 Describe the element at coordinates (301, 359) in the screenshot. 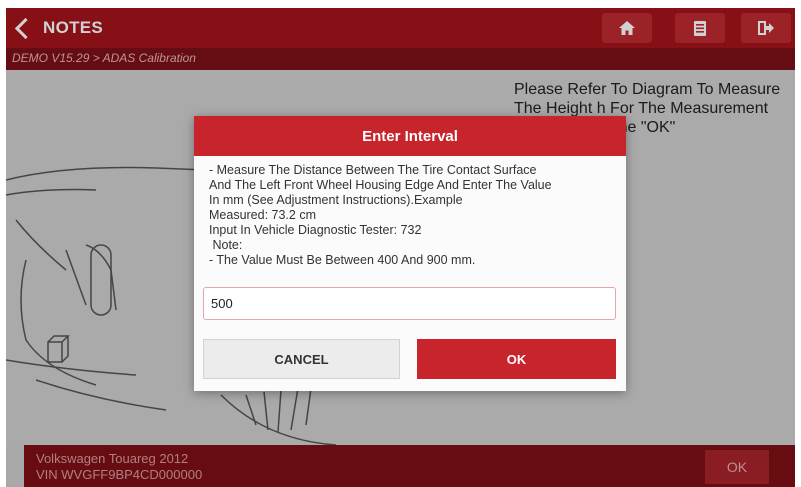

I see `cancel-button: CANCEL` at that location.